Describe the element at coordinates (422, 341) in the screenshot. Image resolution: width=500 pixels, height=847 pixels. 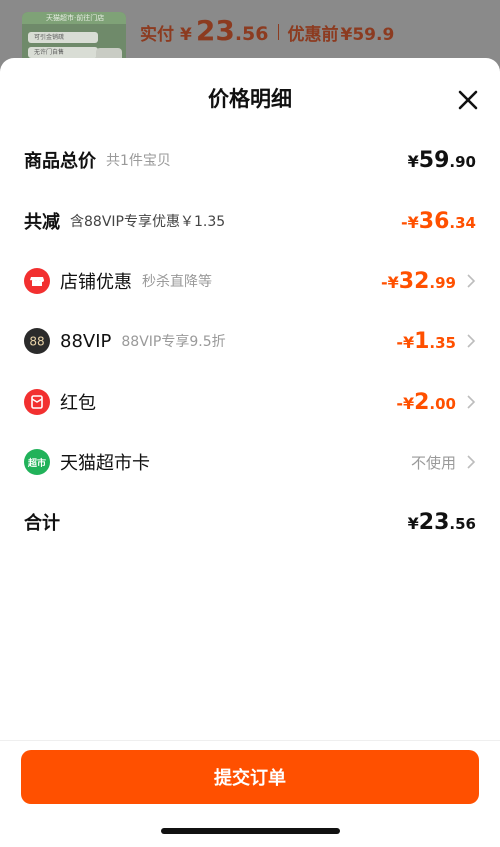
I see `amount-int: 1` at that location.